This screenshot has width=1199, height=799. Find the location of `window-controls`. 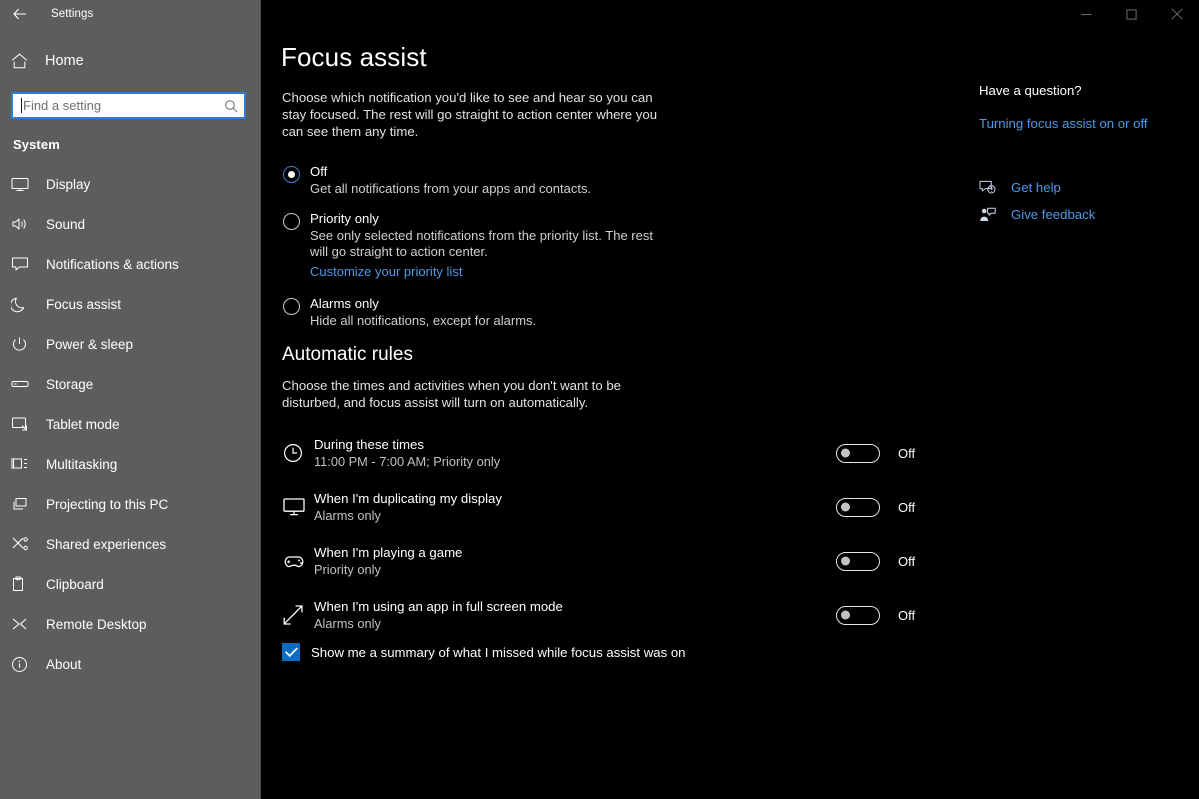

window-controls is located at coordinates (1131, 14).